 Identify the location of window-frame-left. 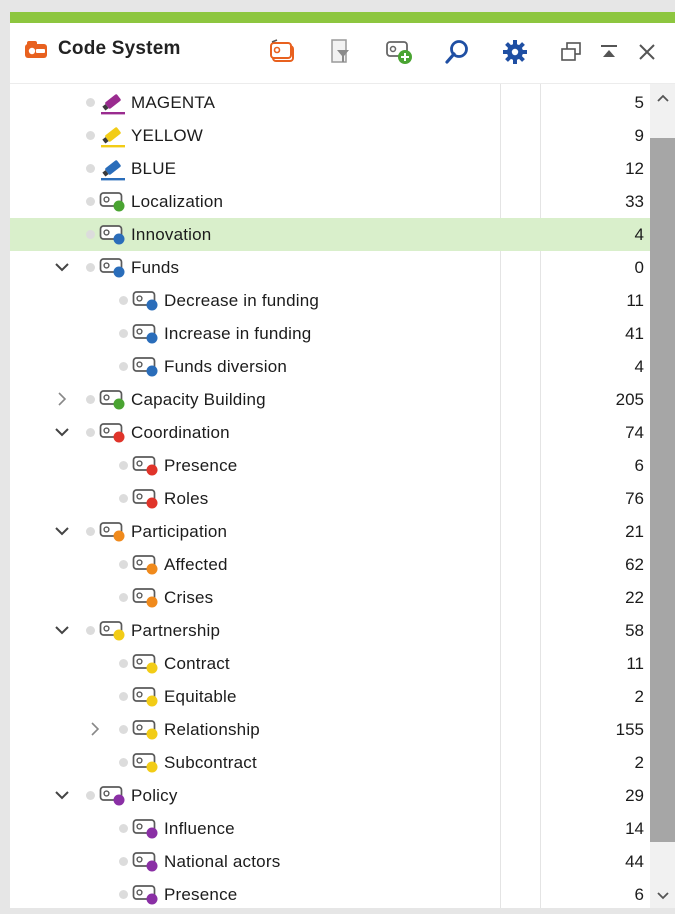
(5, 457).